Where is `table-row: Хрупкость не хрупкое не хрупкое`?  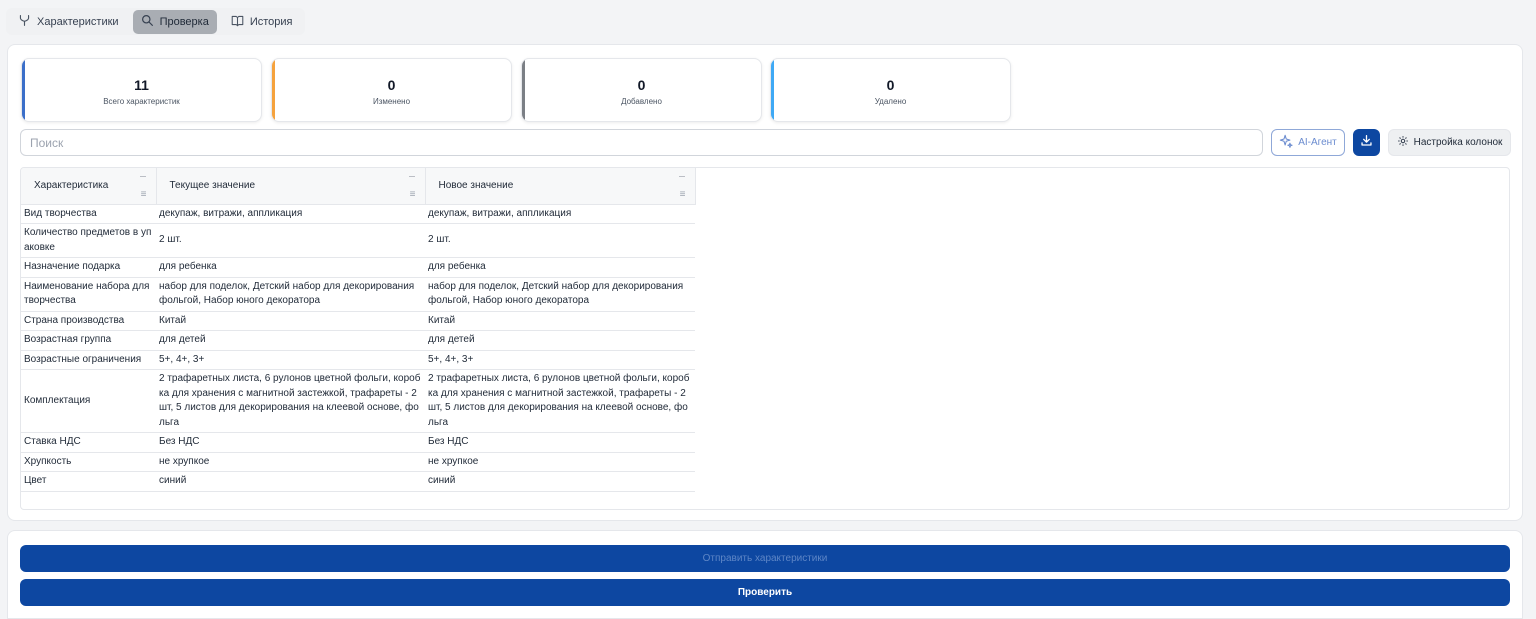
table-row: Хрупкость не хрупкое не хрупкое is located at coordinates (358, 462).